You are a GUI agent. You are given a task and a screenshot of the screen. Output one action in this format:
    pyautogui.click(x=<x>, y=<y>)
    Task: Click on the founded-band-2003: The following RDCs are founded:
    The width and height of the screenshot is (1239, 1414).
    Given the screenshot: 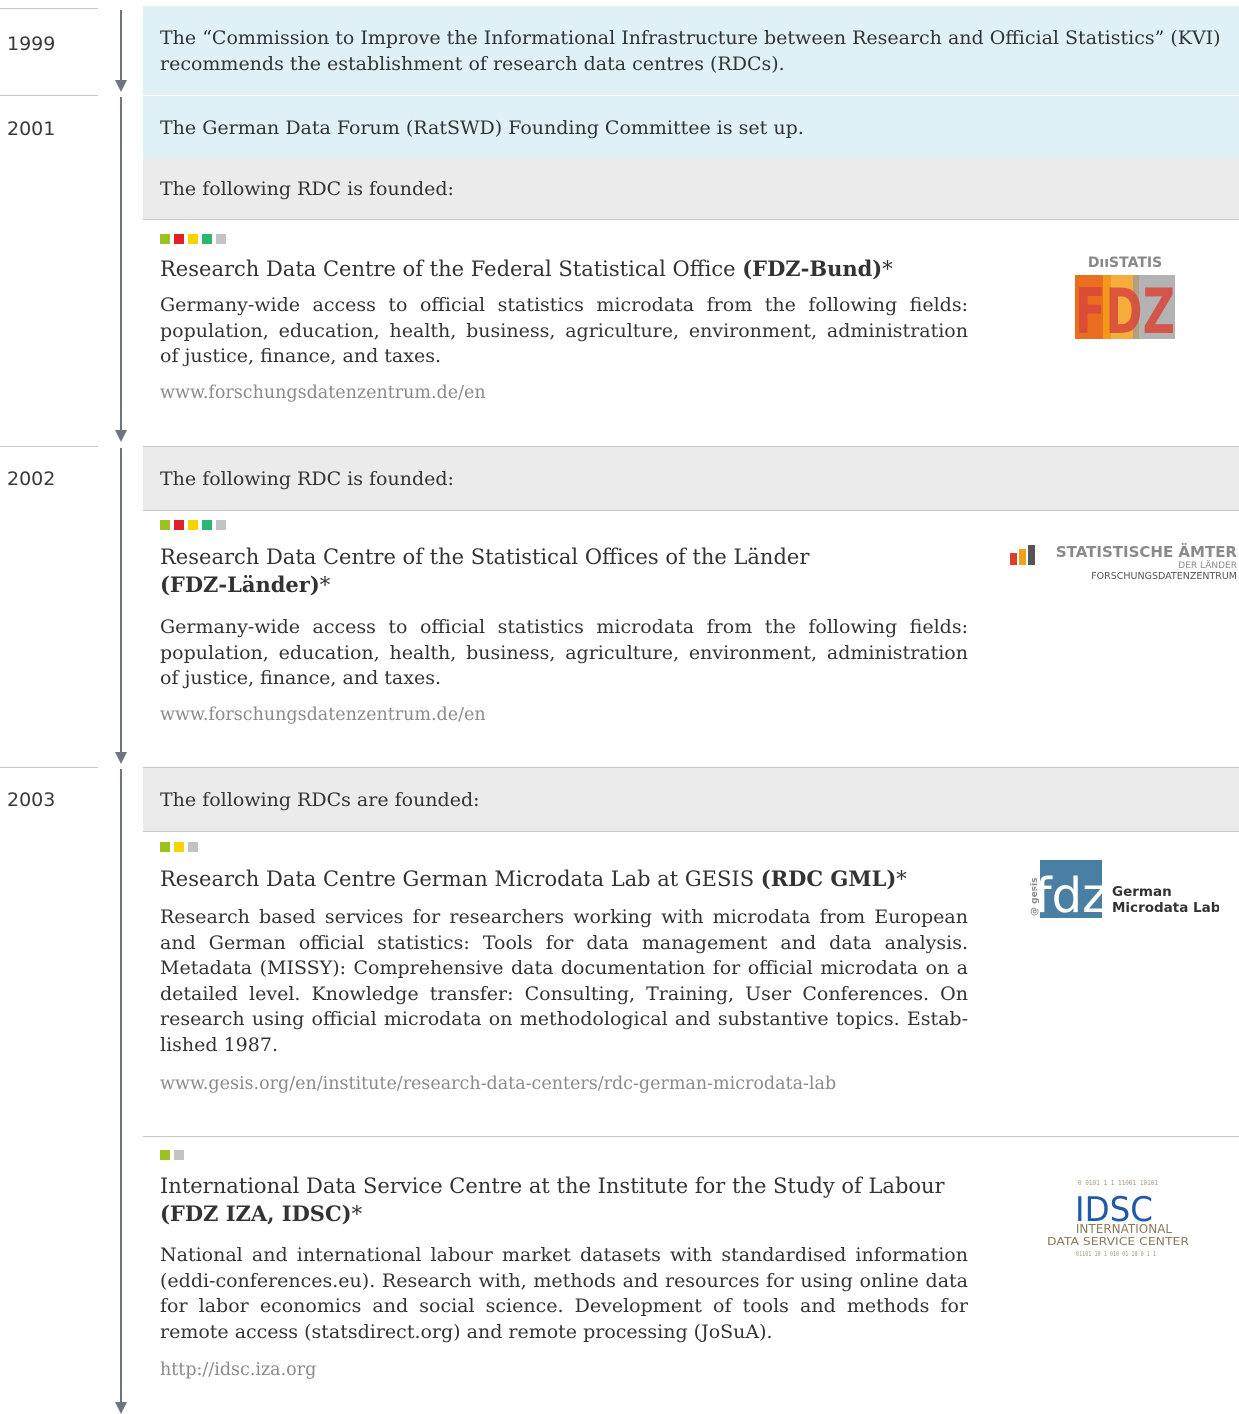 What is the action you would take?
    pyautogui.click(x=691, y=799)
    